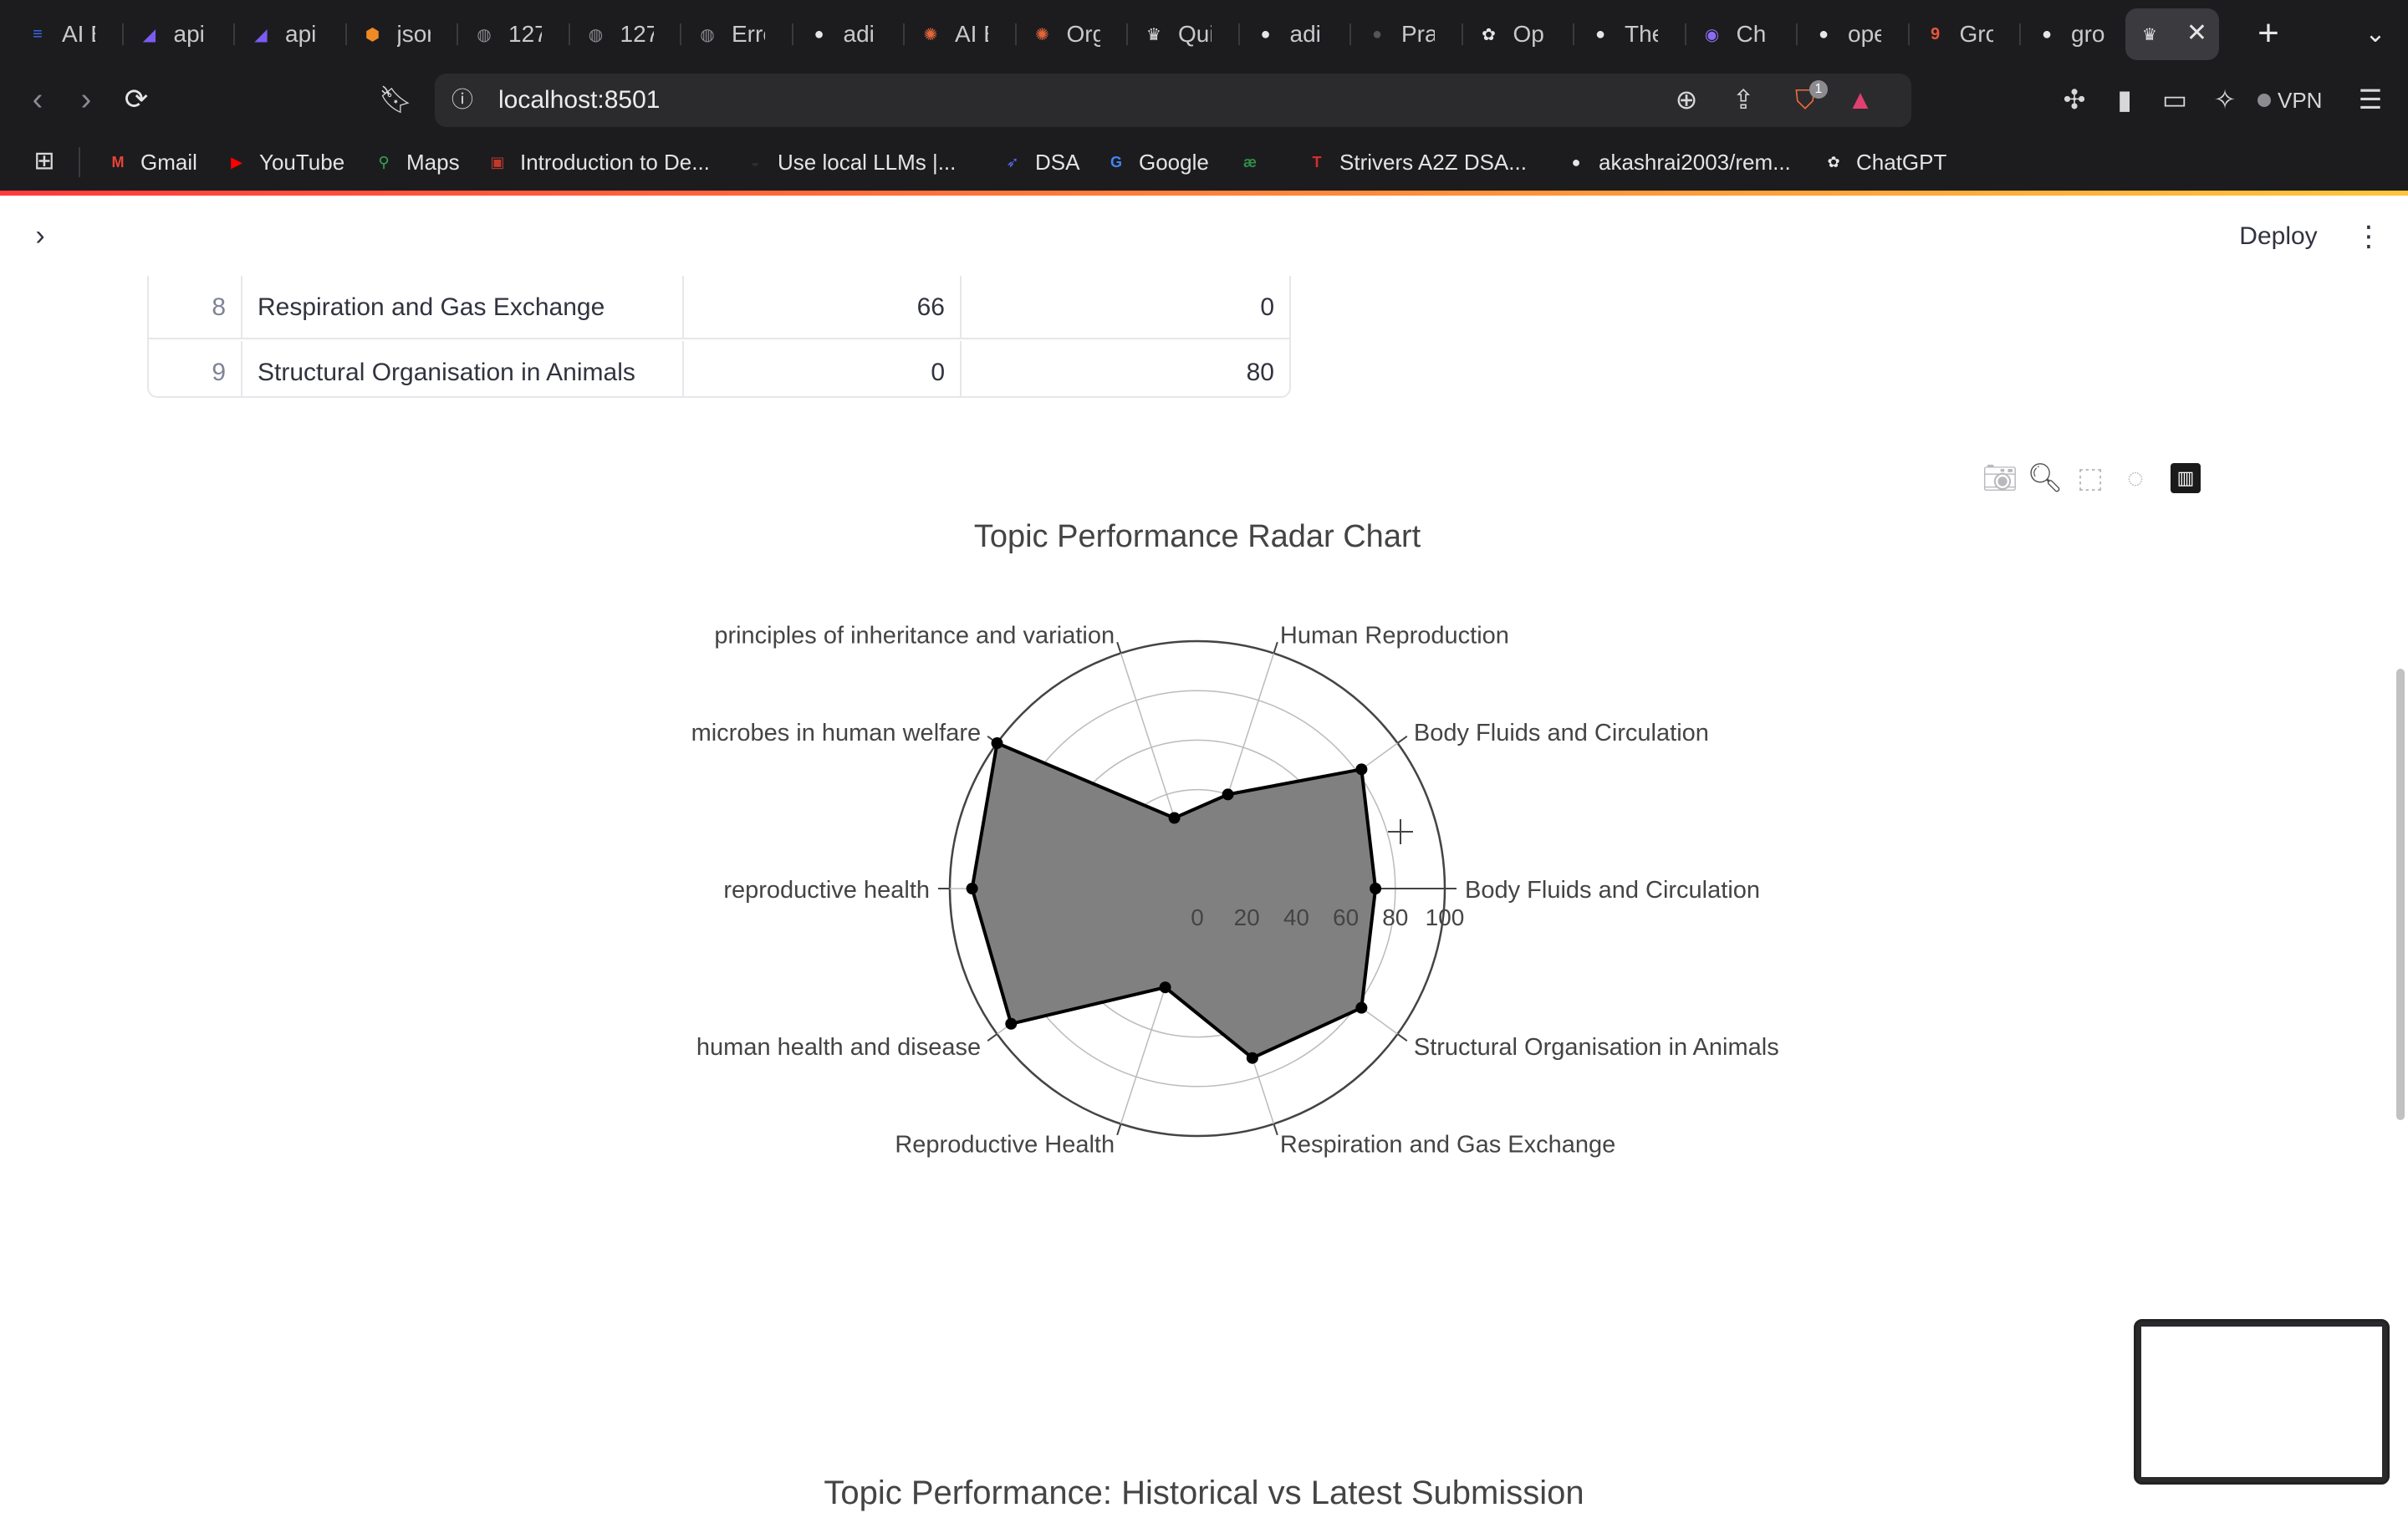  Describe the element at coordinates (2090, 478) in the screenshot. I see `box-select-icon: ⬚` at that location.